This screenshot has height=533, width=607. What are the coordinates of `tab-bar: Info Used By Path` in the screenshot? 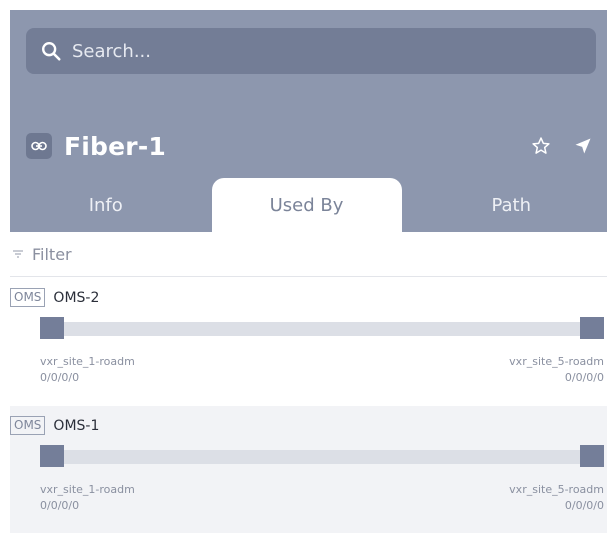 It's located at (308, 205).